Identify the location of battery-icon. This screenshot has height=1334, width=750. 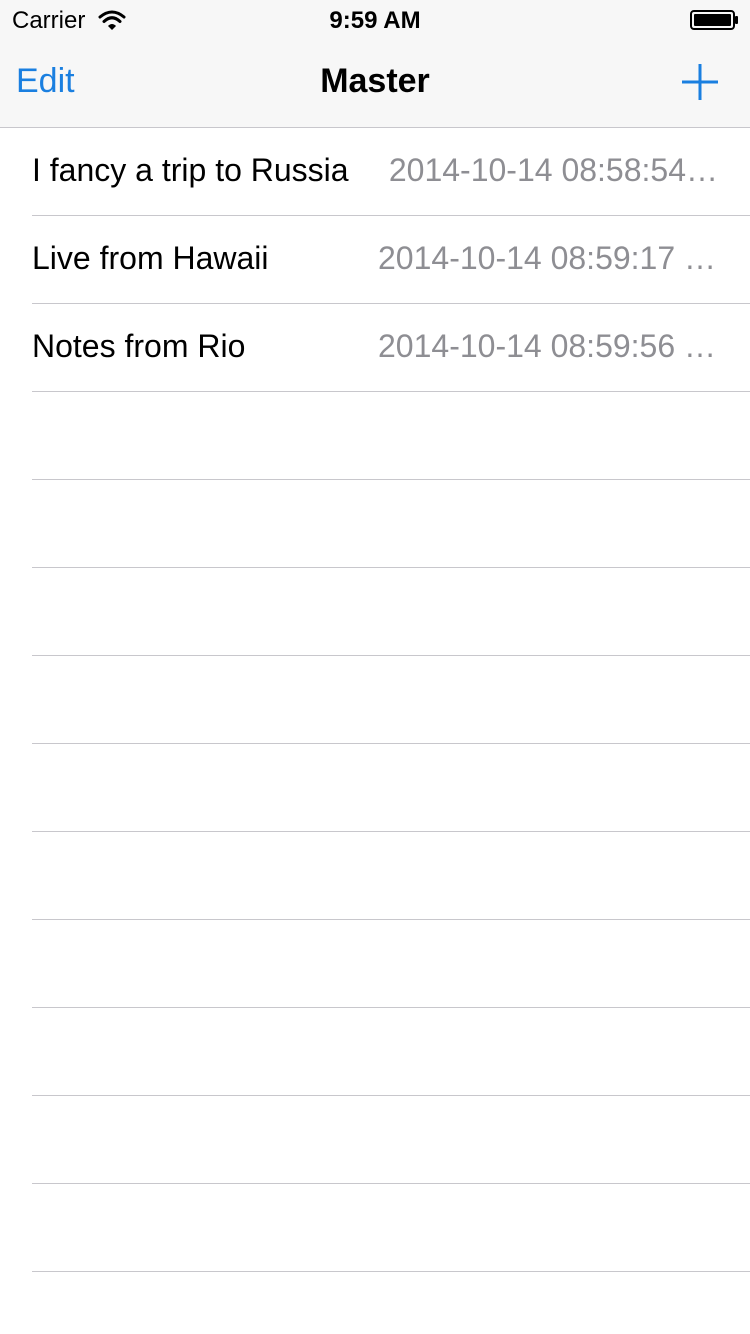
(714, 20).